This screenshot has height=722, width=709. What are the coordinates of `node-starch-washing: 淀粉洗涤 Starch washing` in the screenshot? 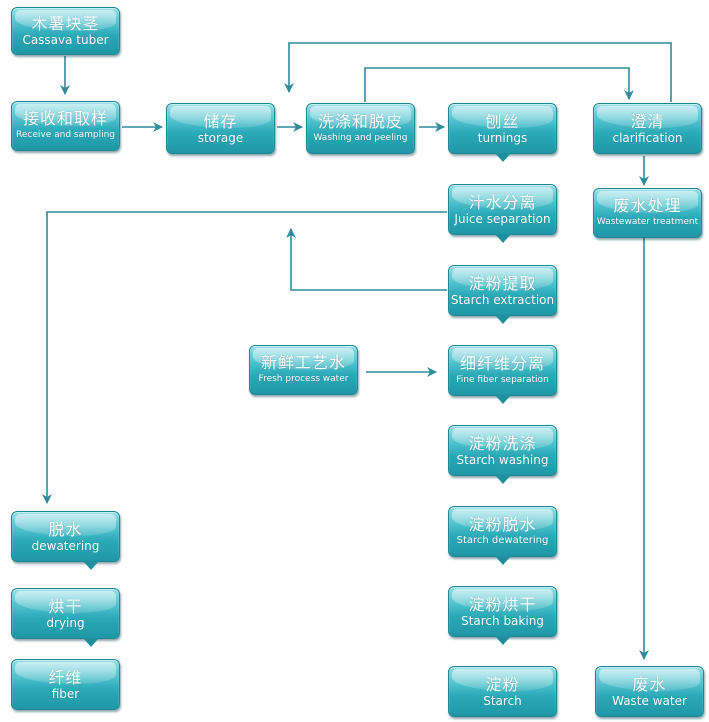 It's located at (502, 454).